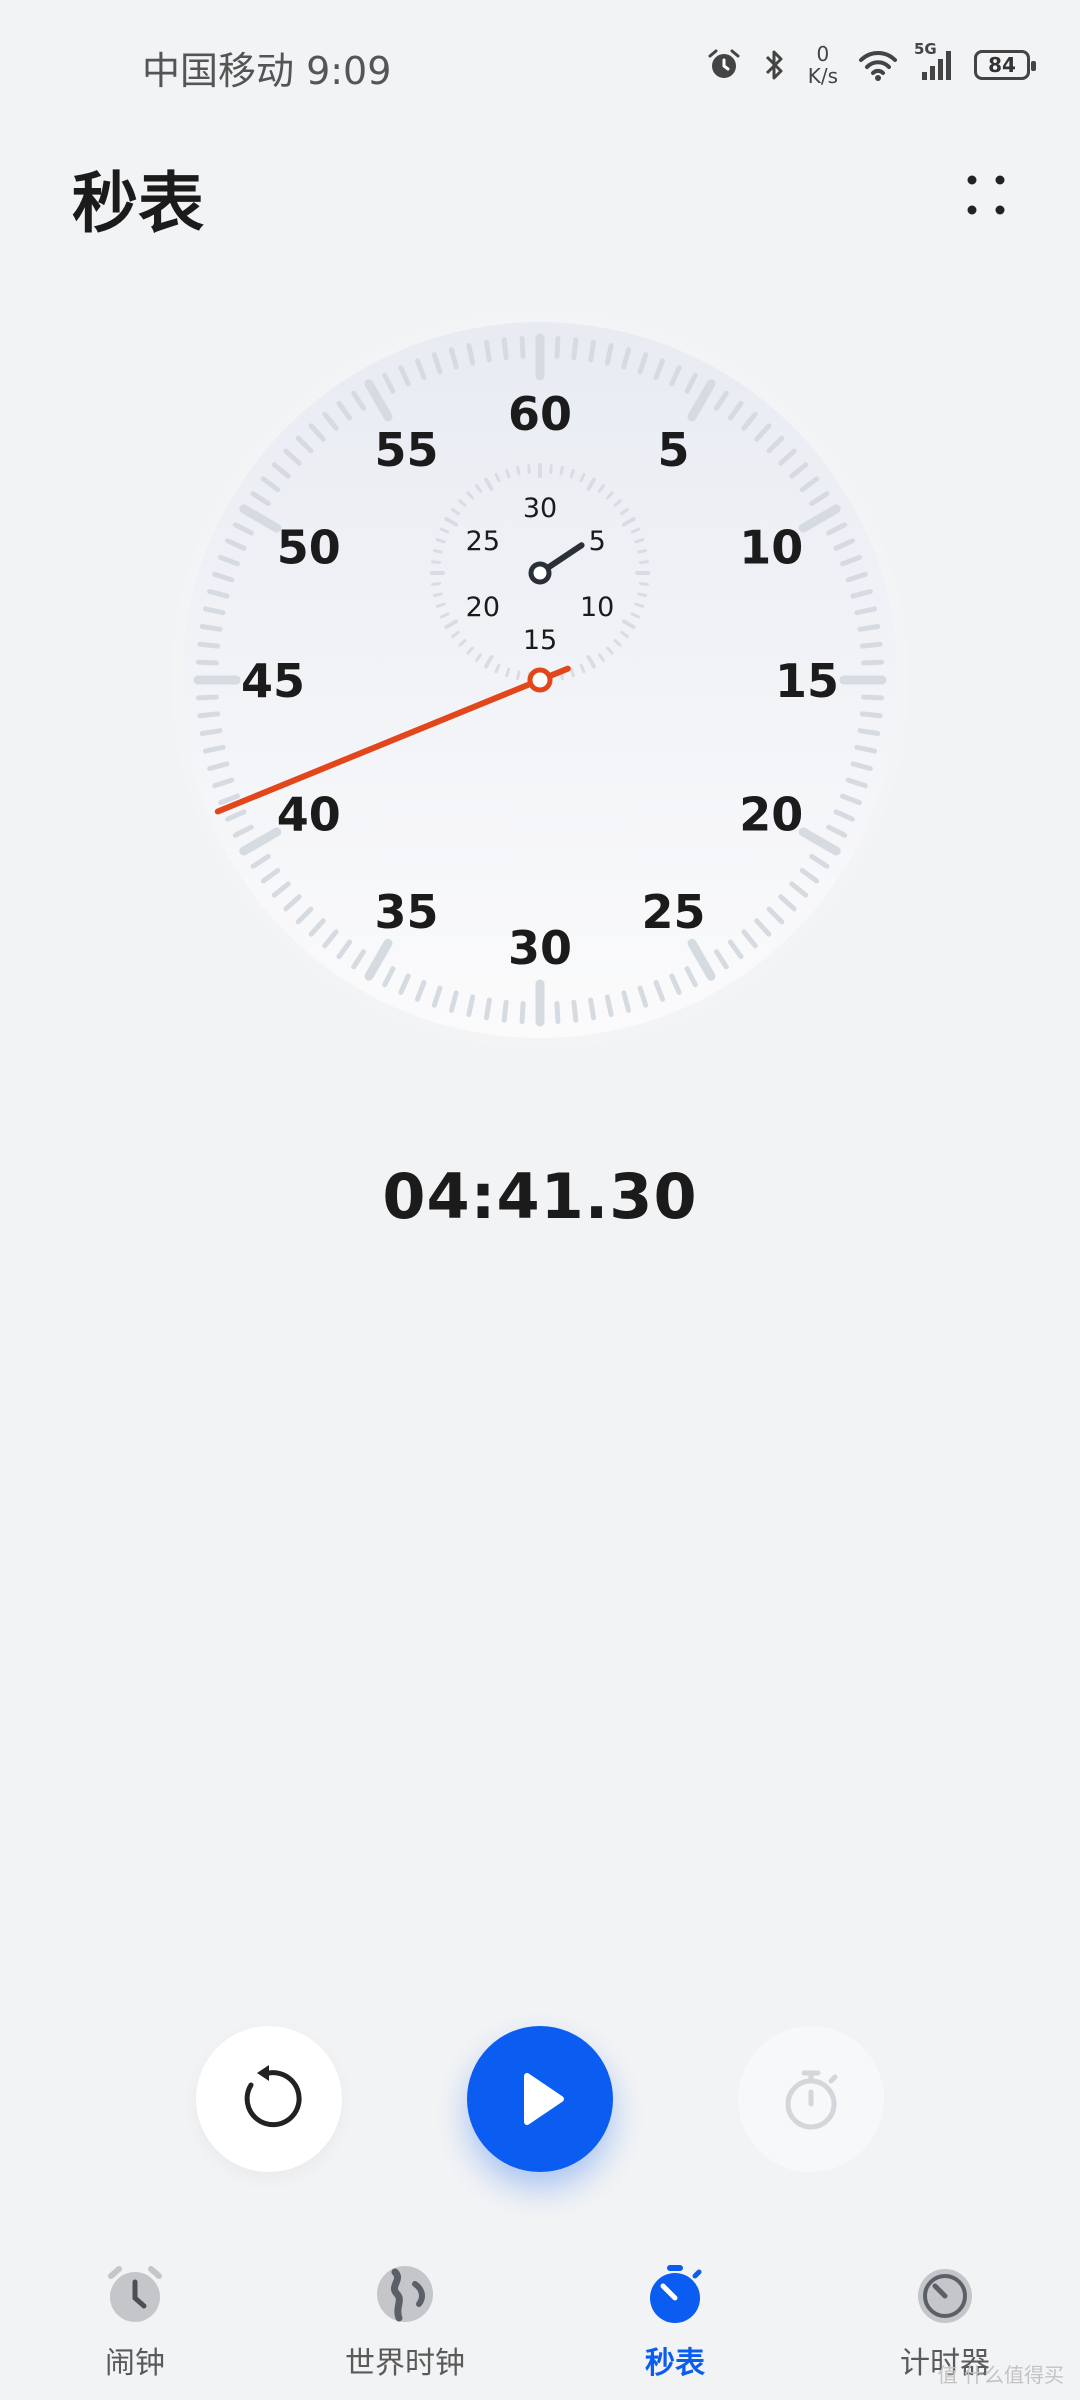 The width and height of the screenshot is (1080, 2400). What do you see at coordinates (540, 948) in the screenshot?
I see `main-label: 30` at bounding box center [540, 948].